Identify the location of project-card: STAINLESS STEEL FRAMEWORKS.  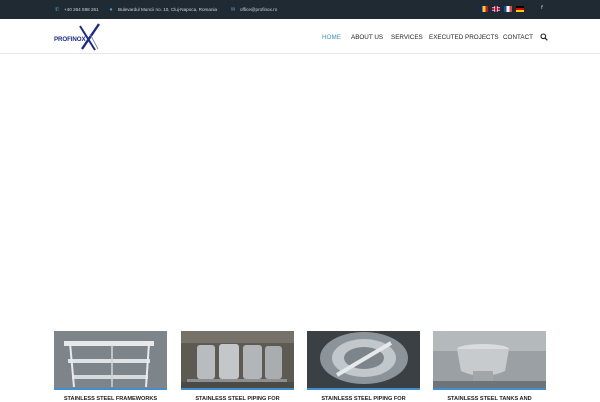
(110, 366).